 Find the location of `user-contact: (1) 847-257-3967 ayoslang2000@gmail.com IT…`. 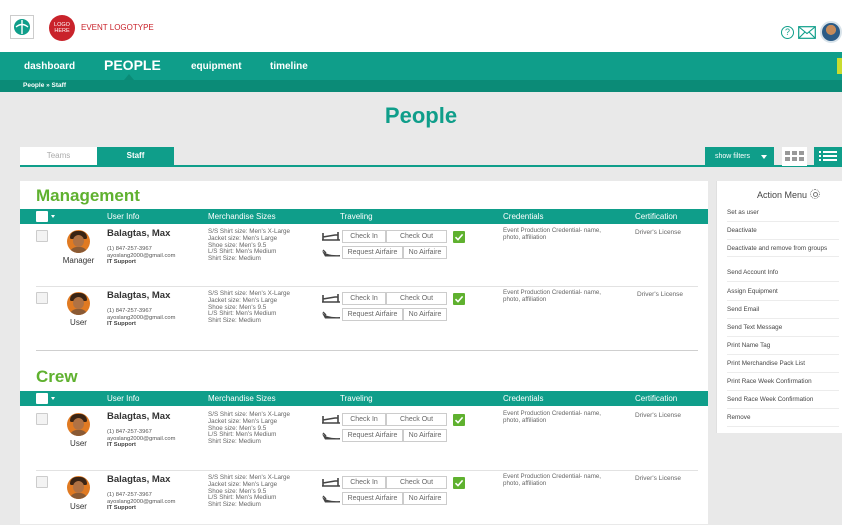

user-contact: (1) 847-257-3967 ayoslang2000@gmail.com IT… is located at coordinates (141, 439).